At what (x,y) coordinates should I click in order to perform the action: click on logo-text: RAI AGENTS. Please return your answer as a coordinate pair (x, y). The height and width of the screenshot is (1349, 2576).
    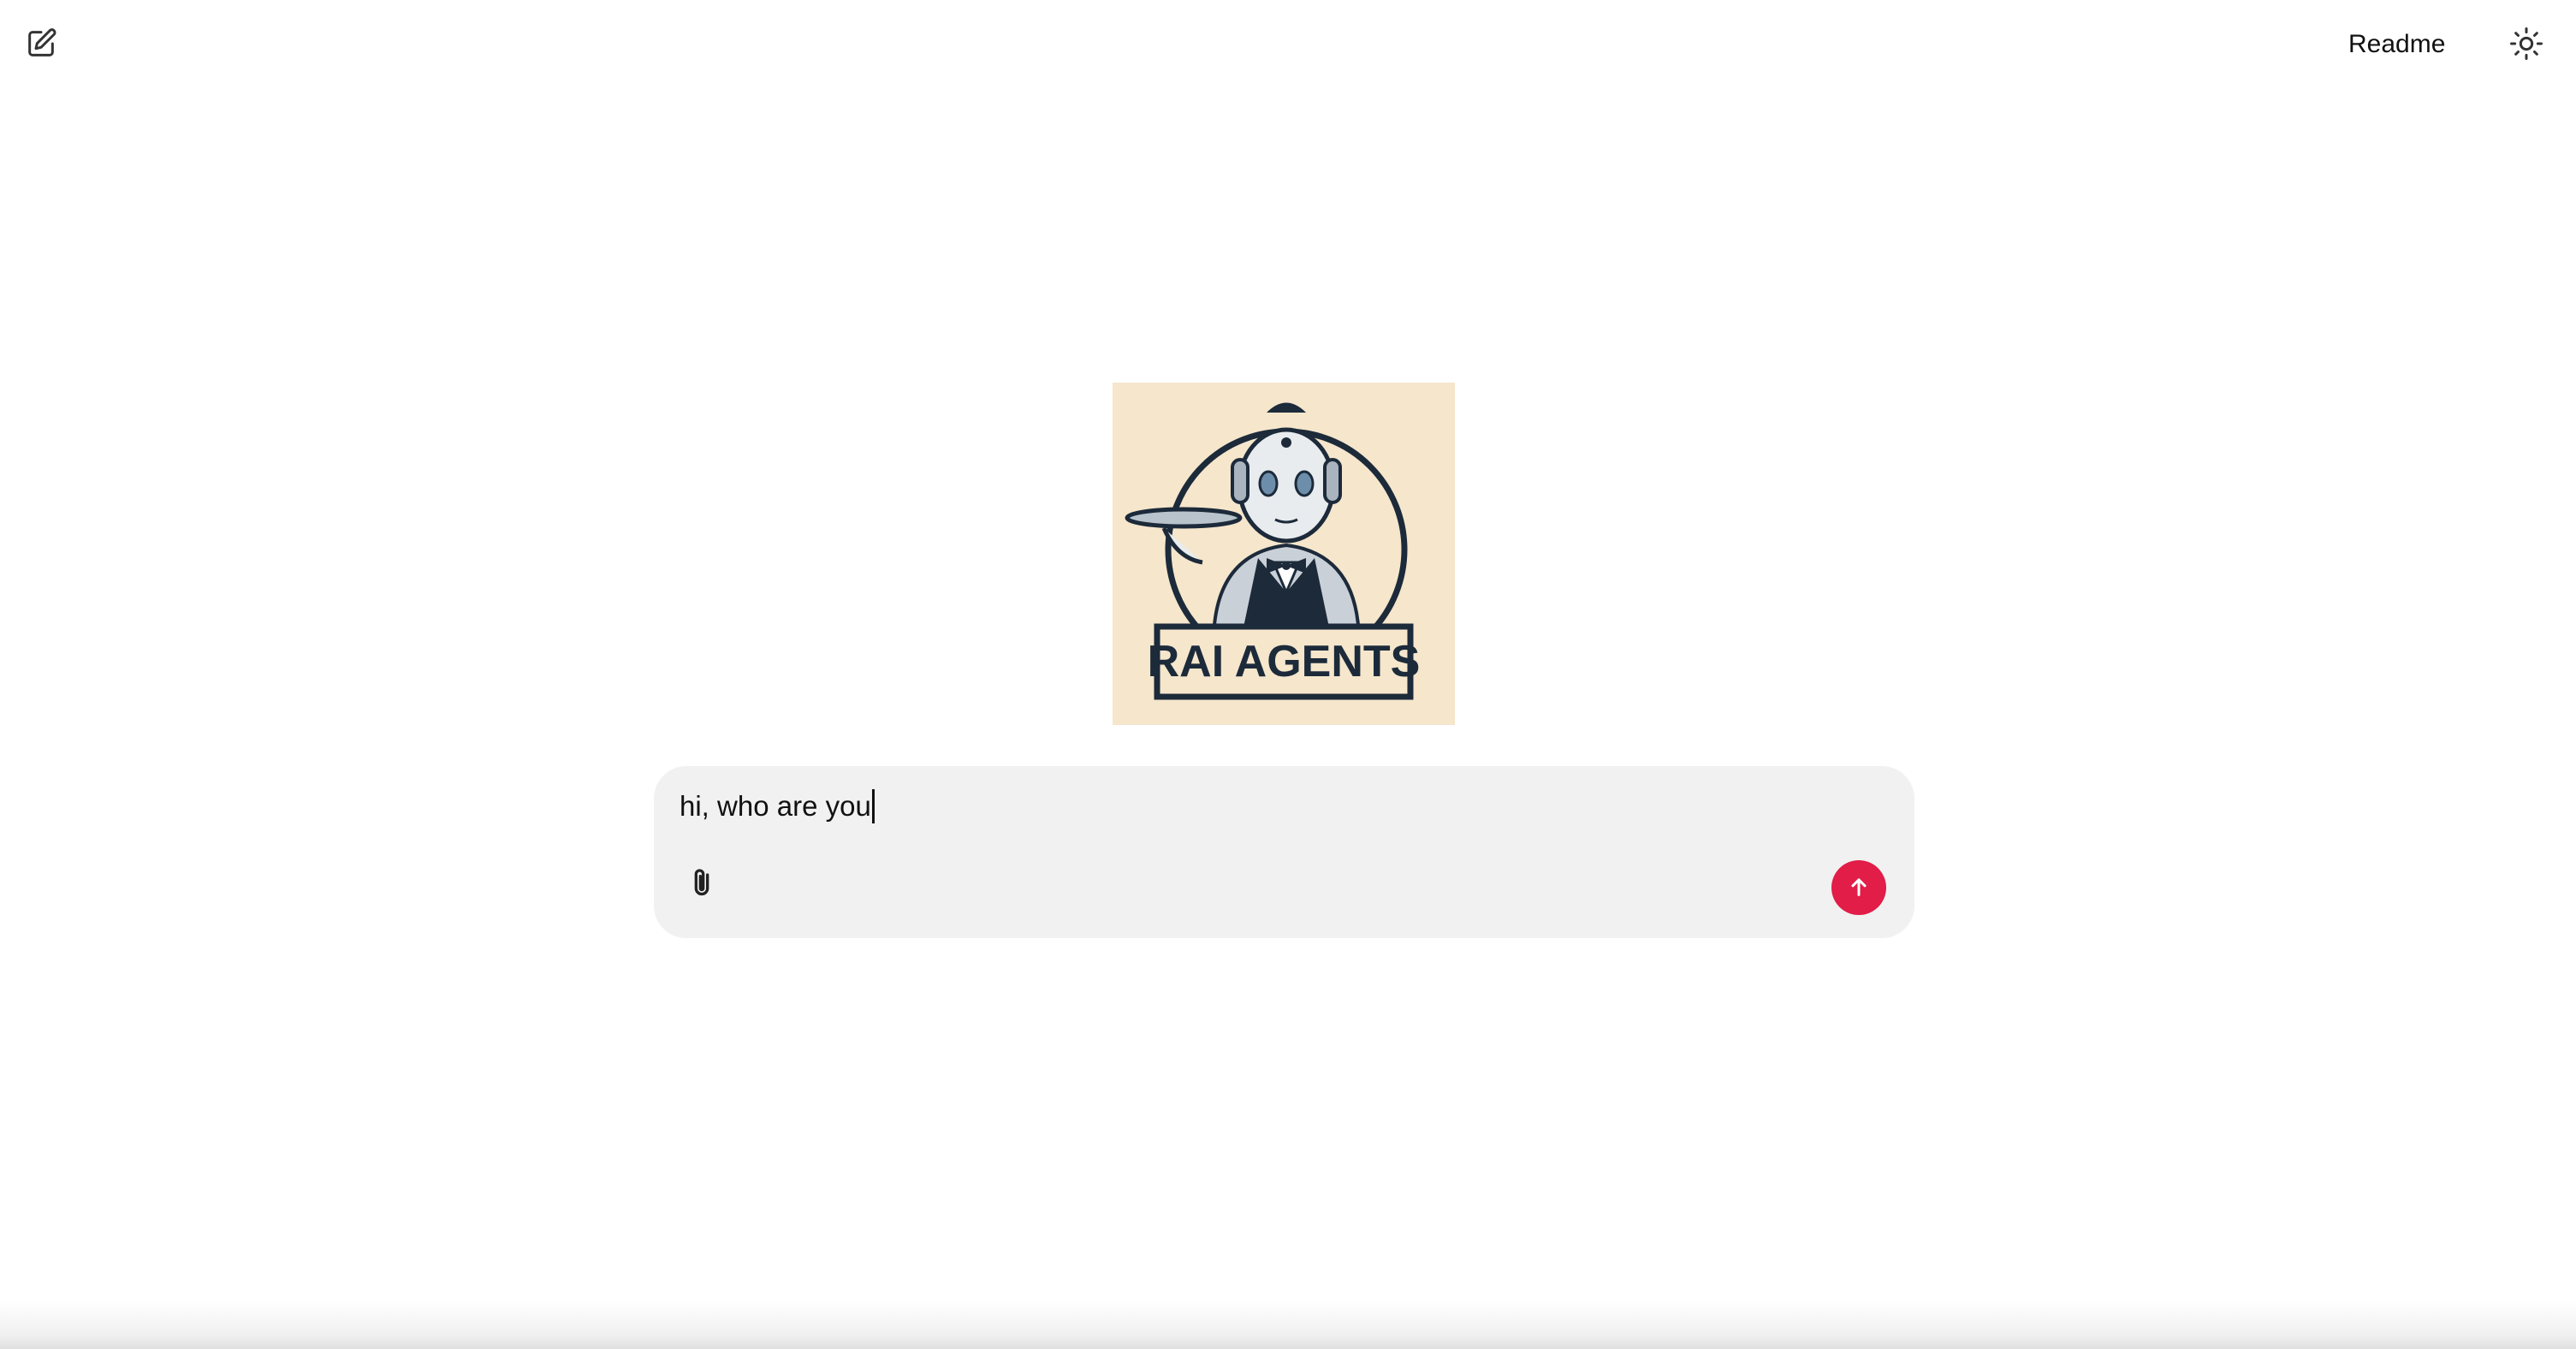
    Looking at the image, I should click on (1284, 661).